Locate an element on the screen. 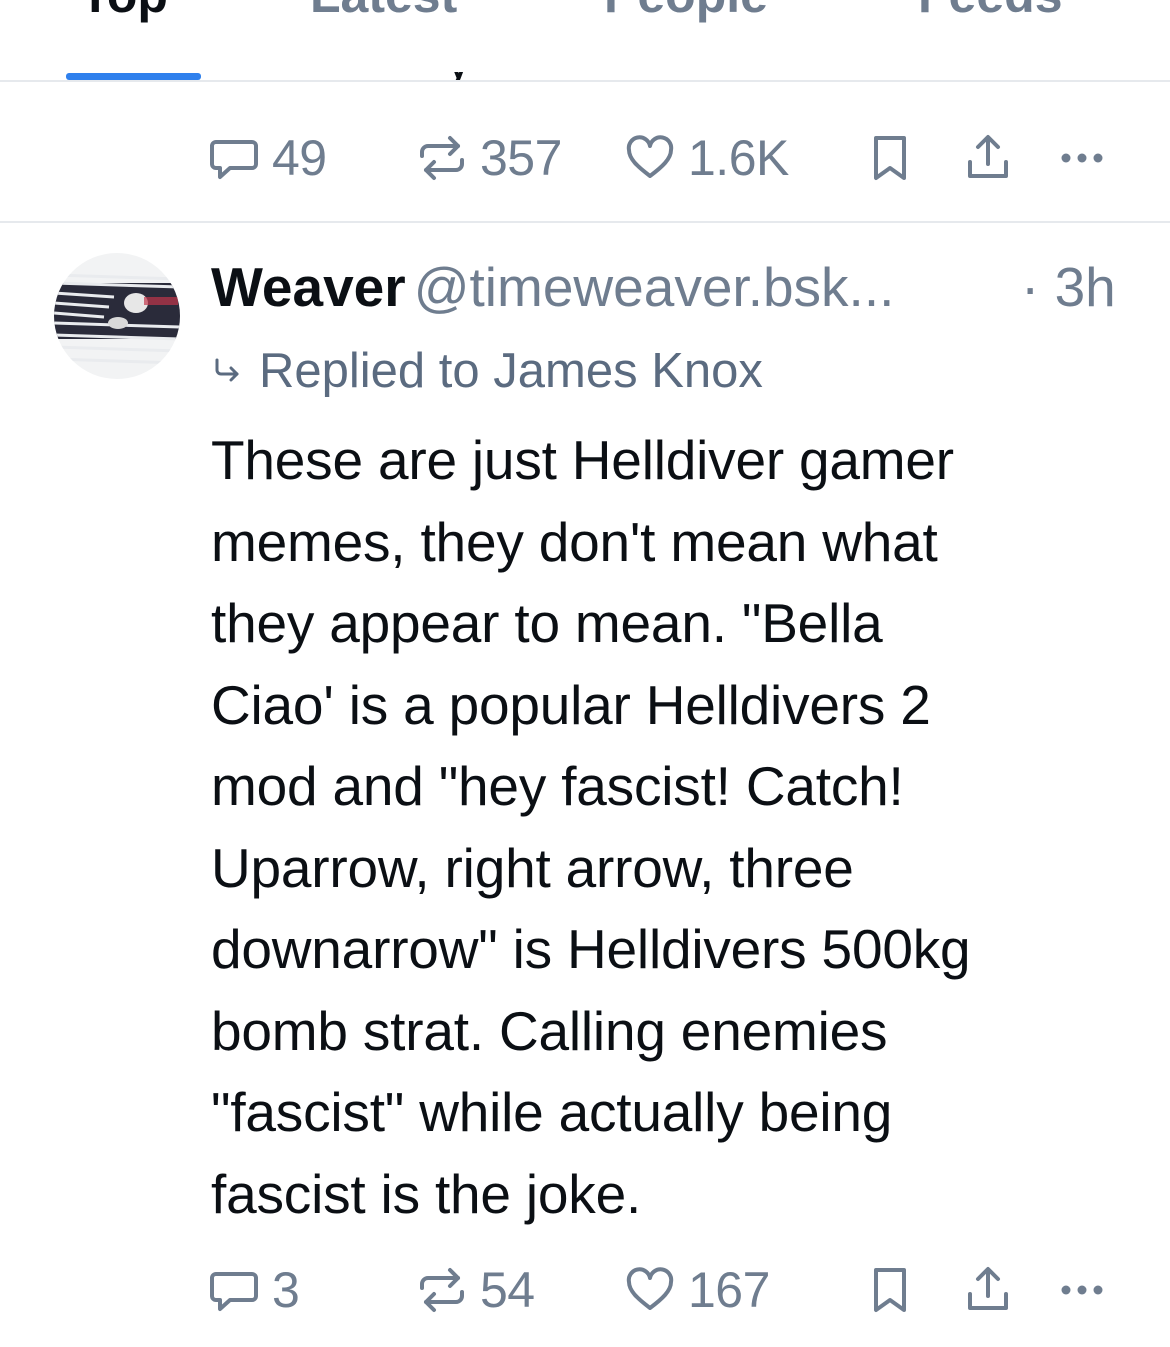  post-header: Weaver @timeweaver.bsk... · 3h is located at coordinates (676, 287).